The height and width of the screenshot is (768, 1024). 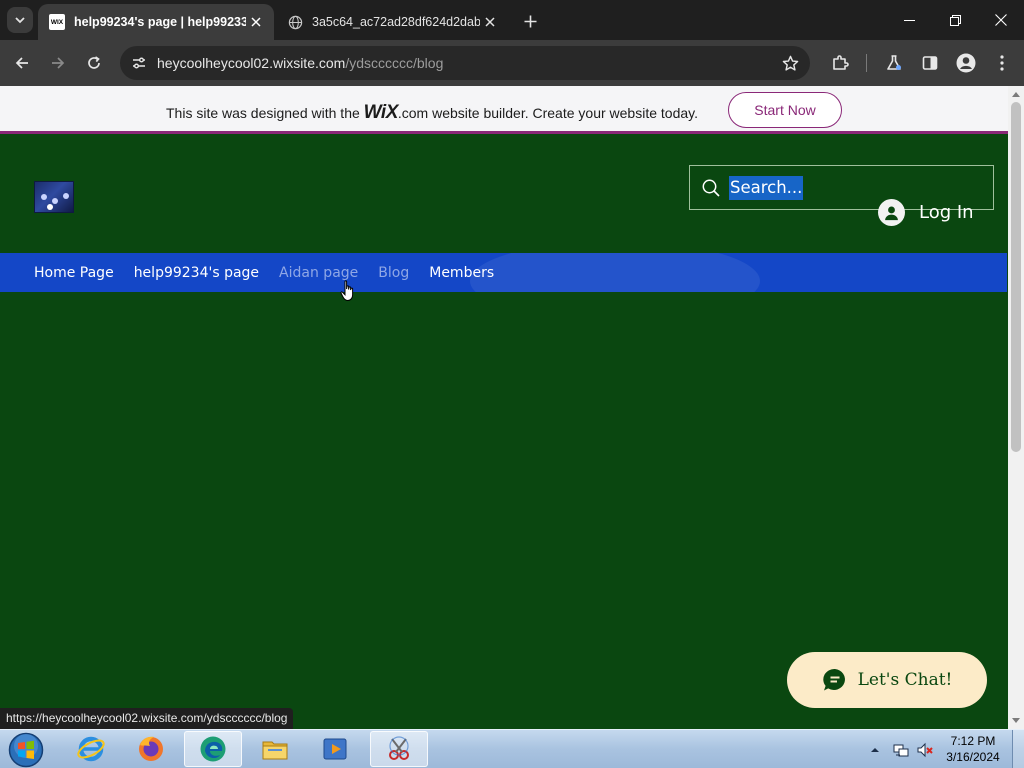 I want to click on arrow-right-icon, so click(x=58, y=63).